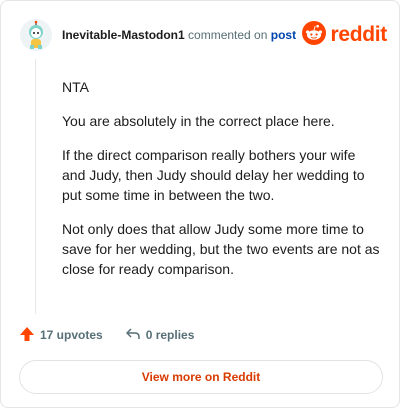 Image resolution: width=400 pixels, height=408 pixels. What do you see at coordinates (283, 35) in the screenshot?
I see `post-link: post` at bounding box center [283, 35].